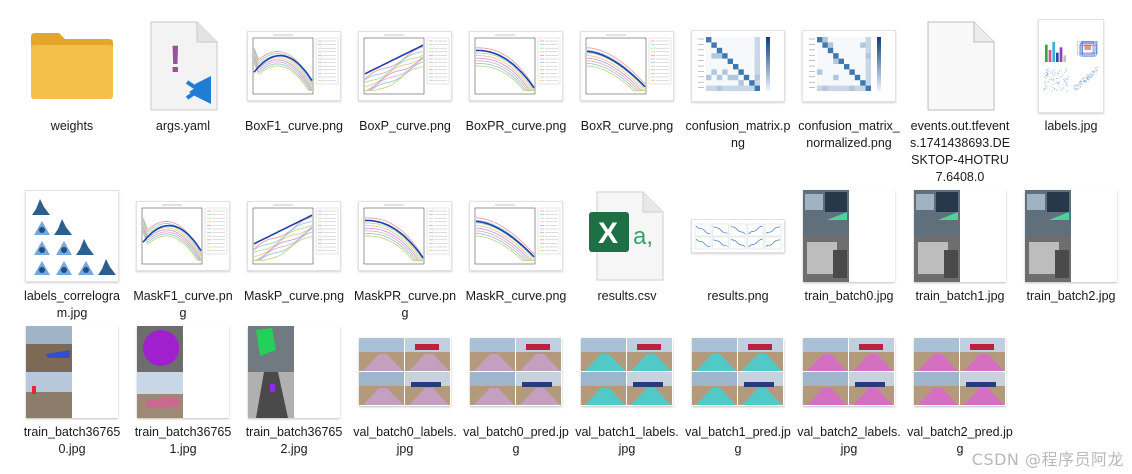 The height and width of the screenshot is (474, 1132). Describe the element at coordinates (627, 441) in the screenshot. I see `file-name: val_batch1_labels.jpg` at that location.